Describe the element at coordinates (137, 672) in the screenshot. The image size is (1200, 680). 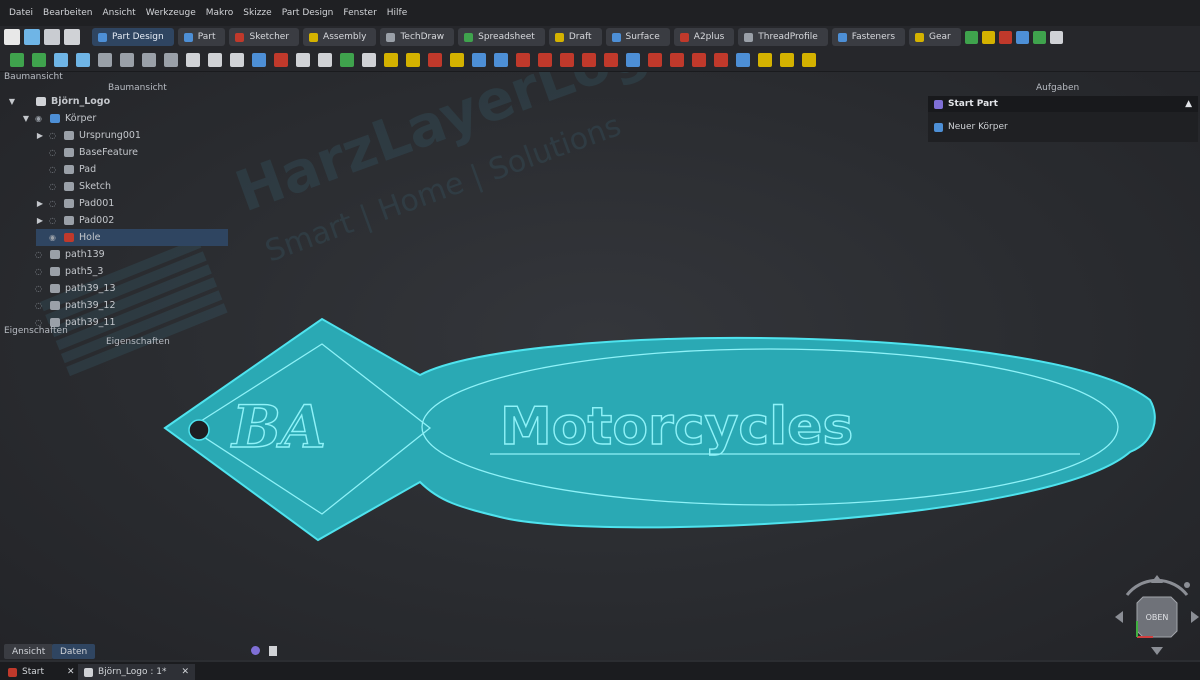
I see `doc-tab-bjorn-logo: Björn_Logo : 1* ✕` at that location.